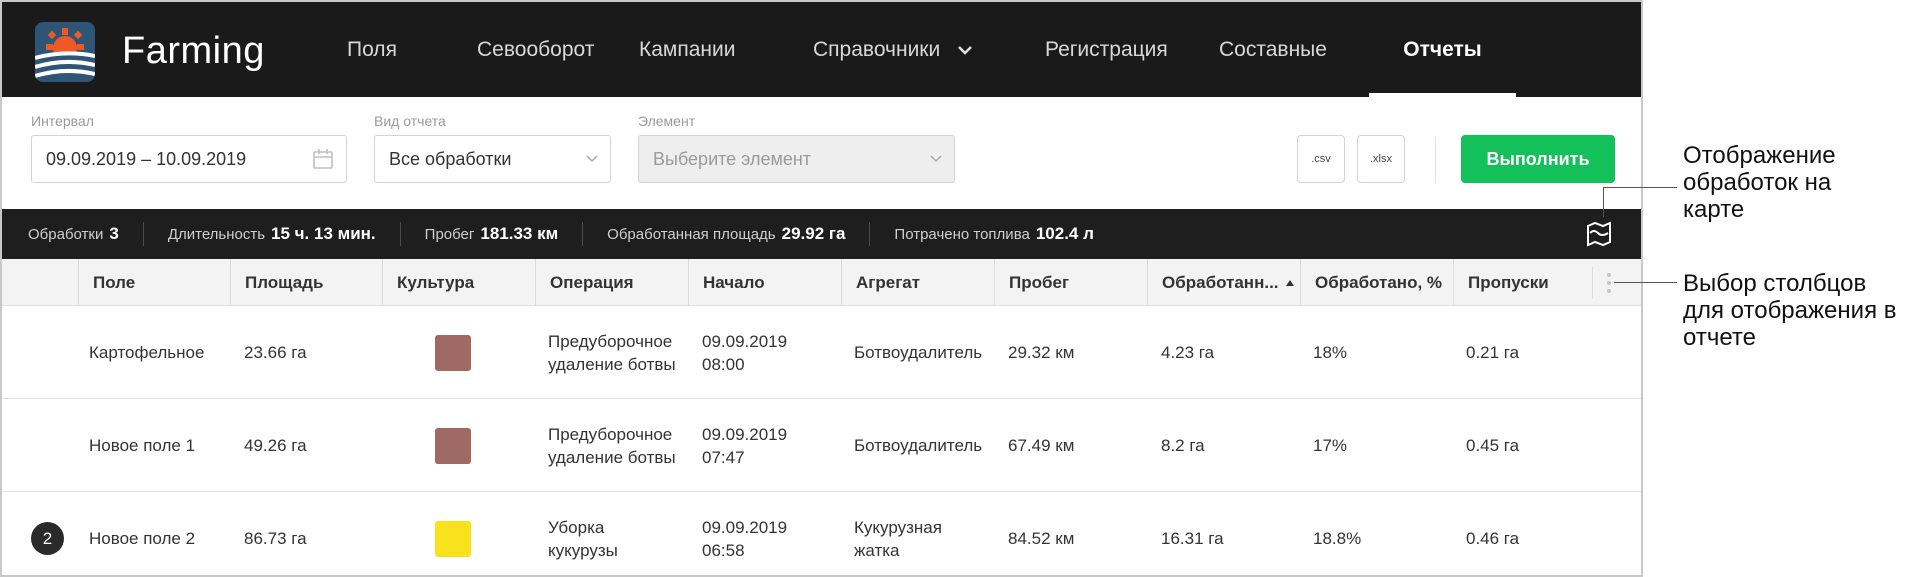 This screenshot has height=577, width=1929. I want to click on map-view-icon, so click(1599, 236).